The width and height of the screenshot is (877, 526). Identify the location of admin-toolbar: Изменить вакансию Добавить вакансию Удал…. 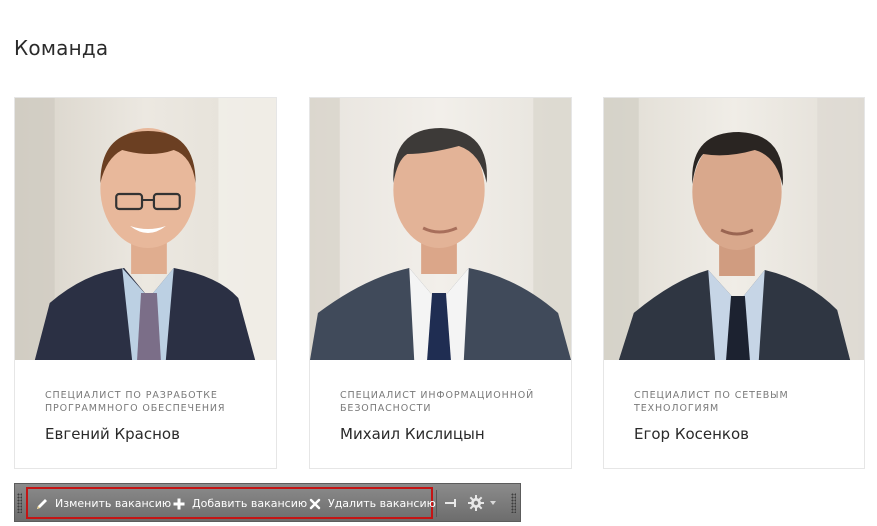
(267, 502).